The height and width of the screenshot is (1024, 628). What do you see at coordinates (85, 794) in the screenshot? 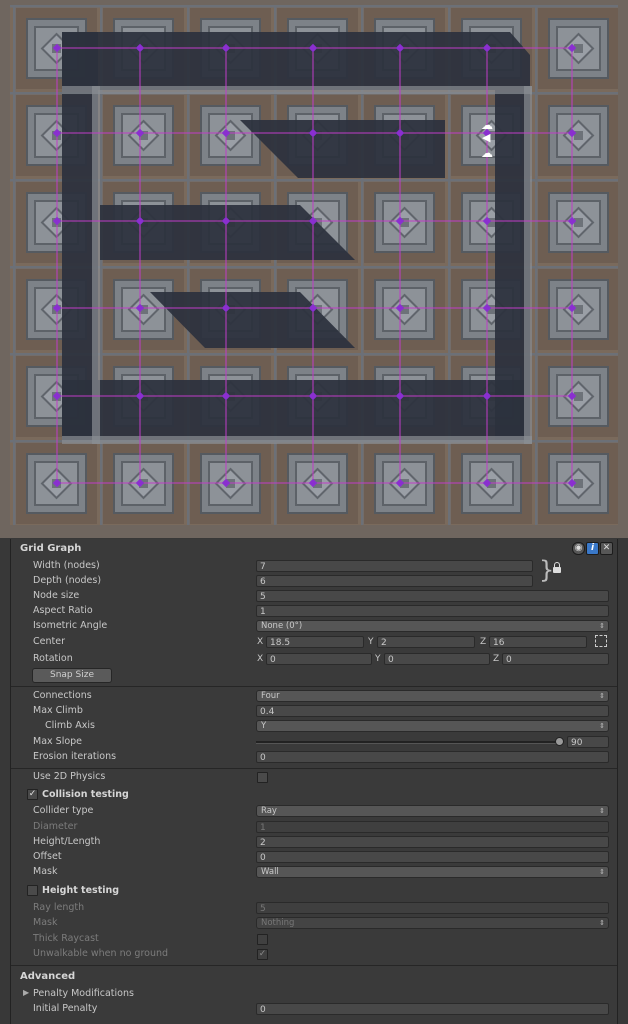
I see `collision-label: Collision testing` at bounding box center [85, 794].